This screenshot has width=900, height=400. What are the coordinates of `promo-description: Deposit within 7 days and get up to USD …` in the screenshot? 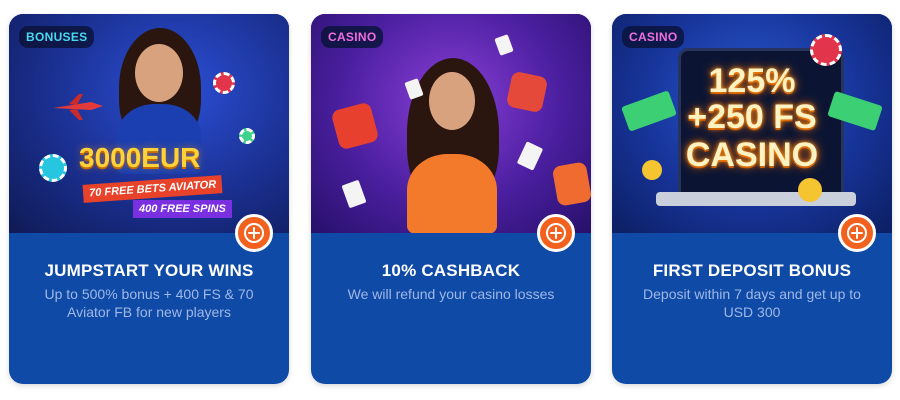 It's located at (752, 303).